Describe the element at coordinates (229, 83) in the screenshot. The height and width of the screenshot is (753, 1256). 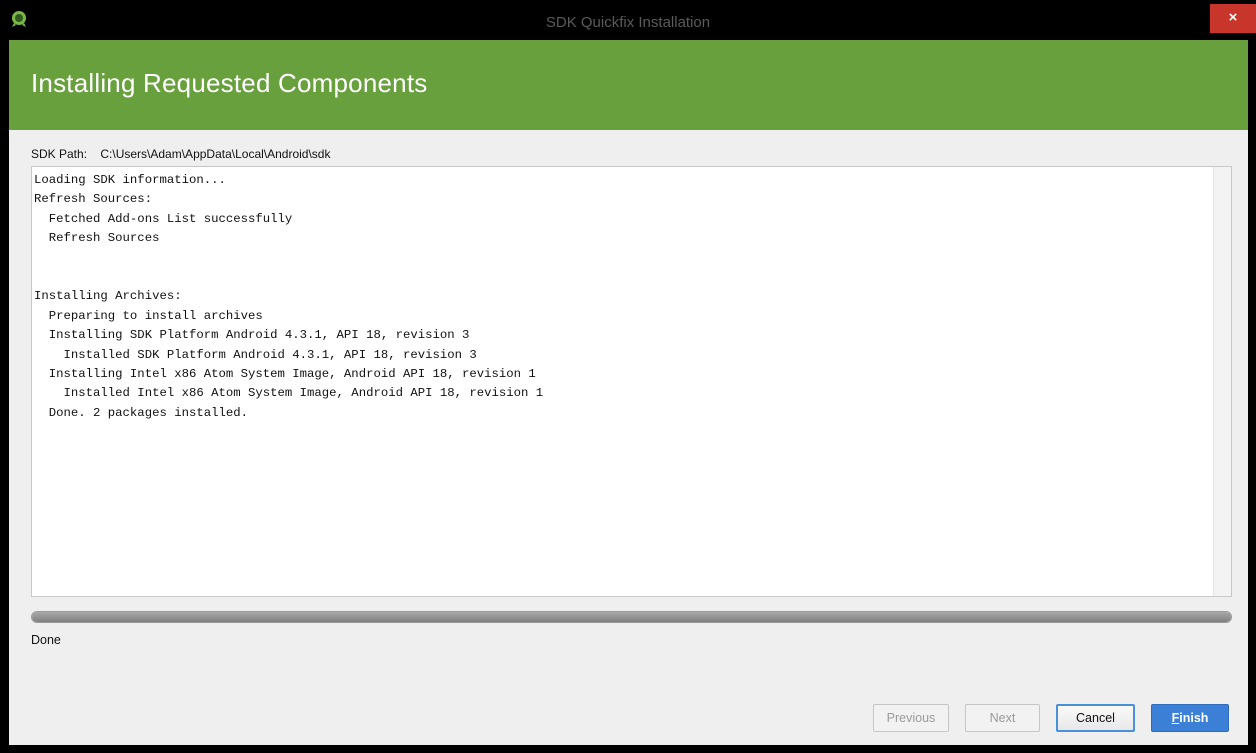
I see `page-title: Installing Requested Components` at that location.